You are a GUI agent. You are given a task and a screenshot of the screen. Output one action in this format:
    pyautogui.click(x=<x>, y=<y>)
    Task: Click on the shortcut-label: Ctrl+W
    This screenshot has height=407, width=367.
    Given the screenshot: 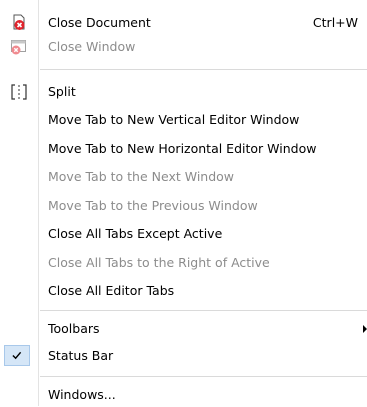 What is the action you would take?
    pyautogui.click(x=335, y=22)
    